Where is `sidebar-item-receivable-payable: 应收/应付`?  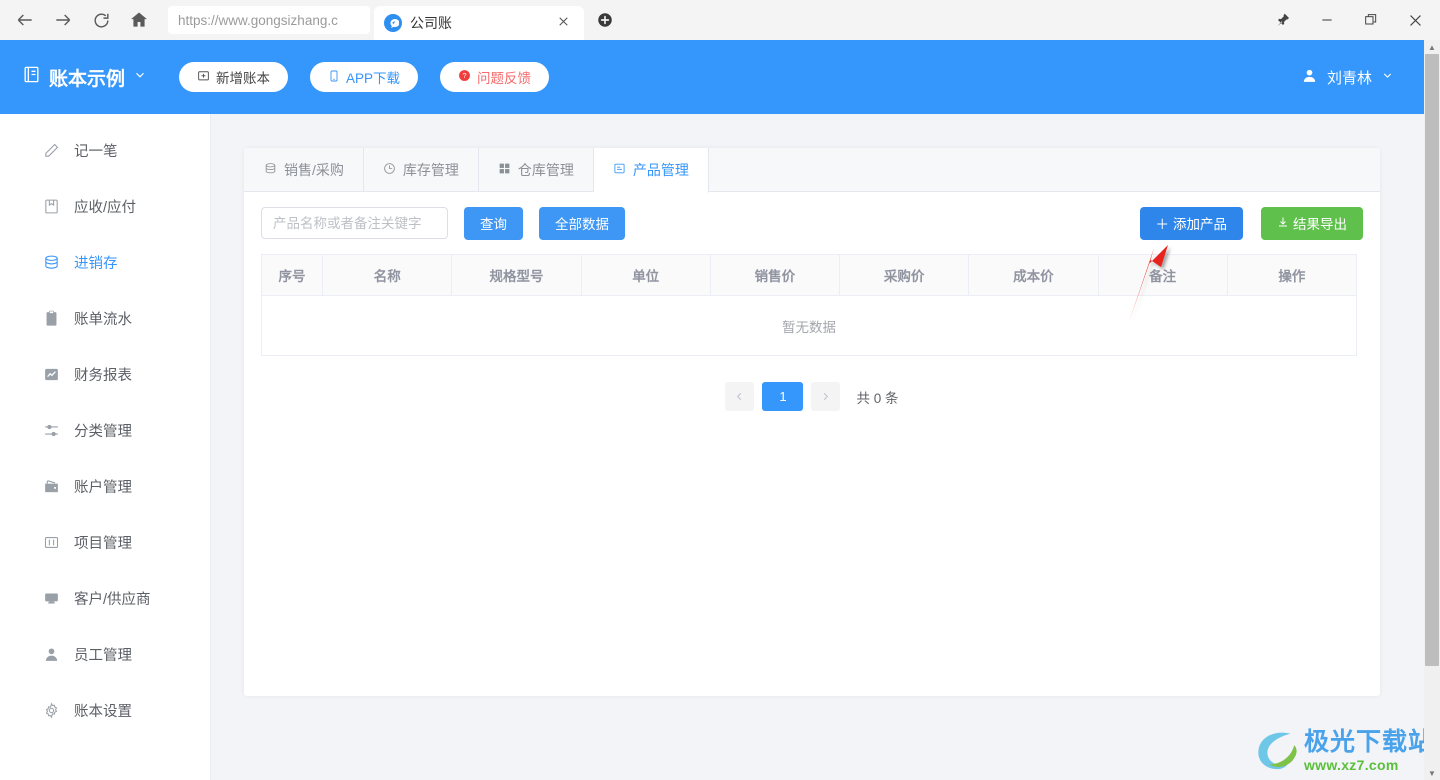
sidebar-item-receivable-payable: 应收/应付 is located at coordinates (105, 206).